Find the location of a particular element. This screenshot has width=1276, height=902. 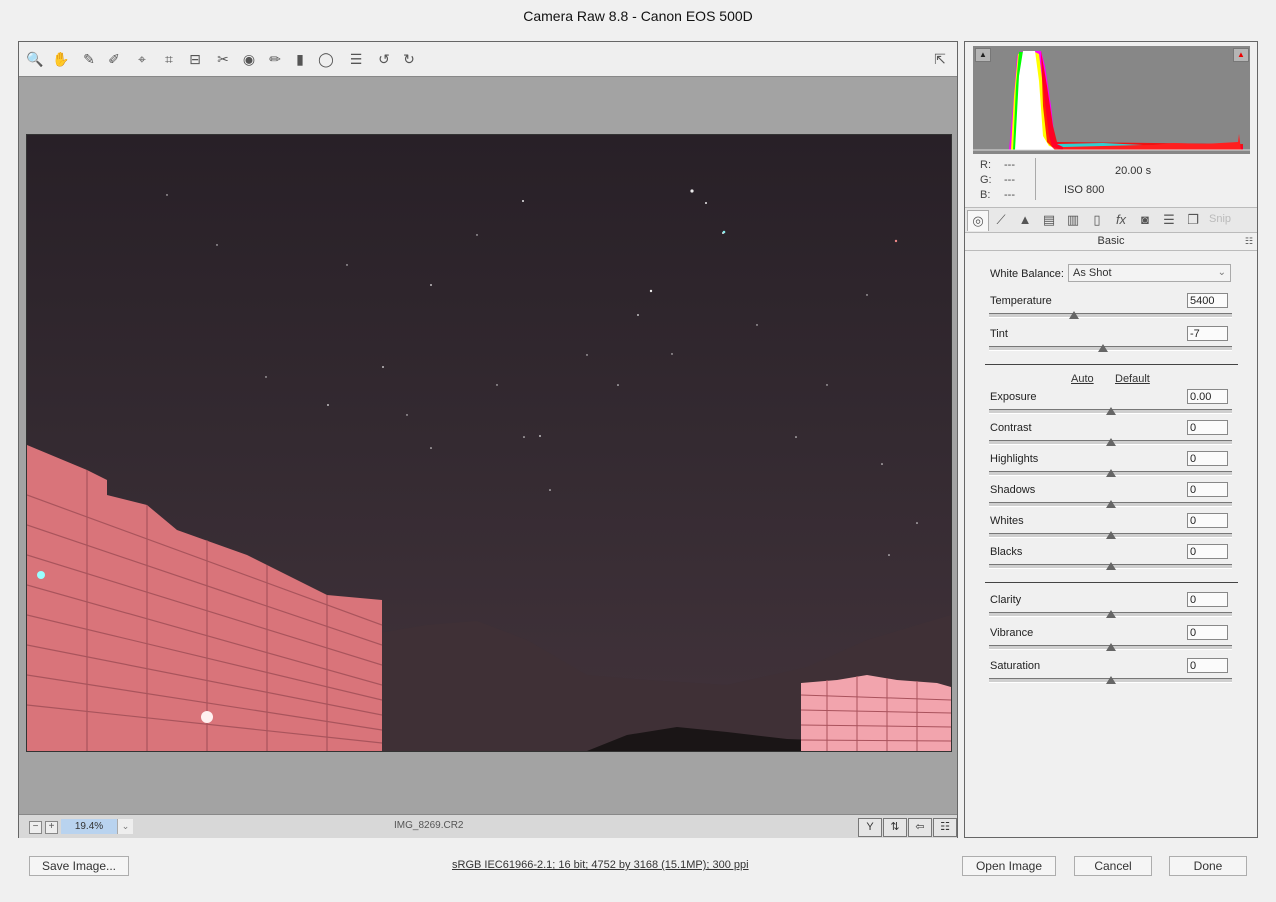

slider-label-vibrance: Vibrance is located at coordinates (1012, 633).